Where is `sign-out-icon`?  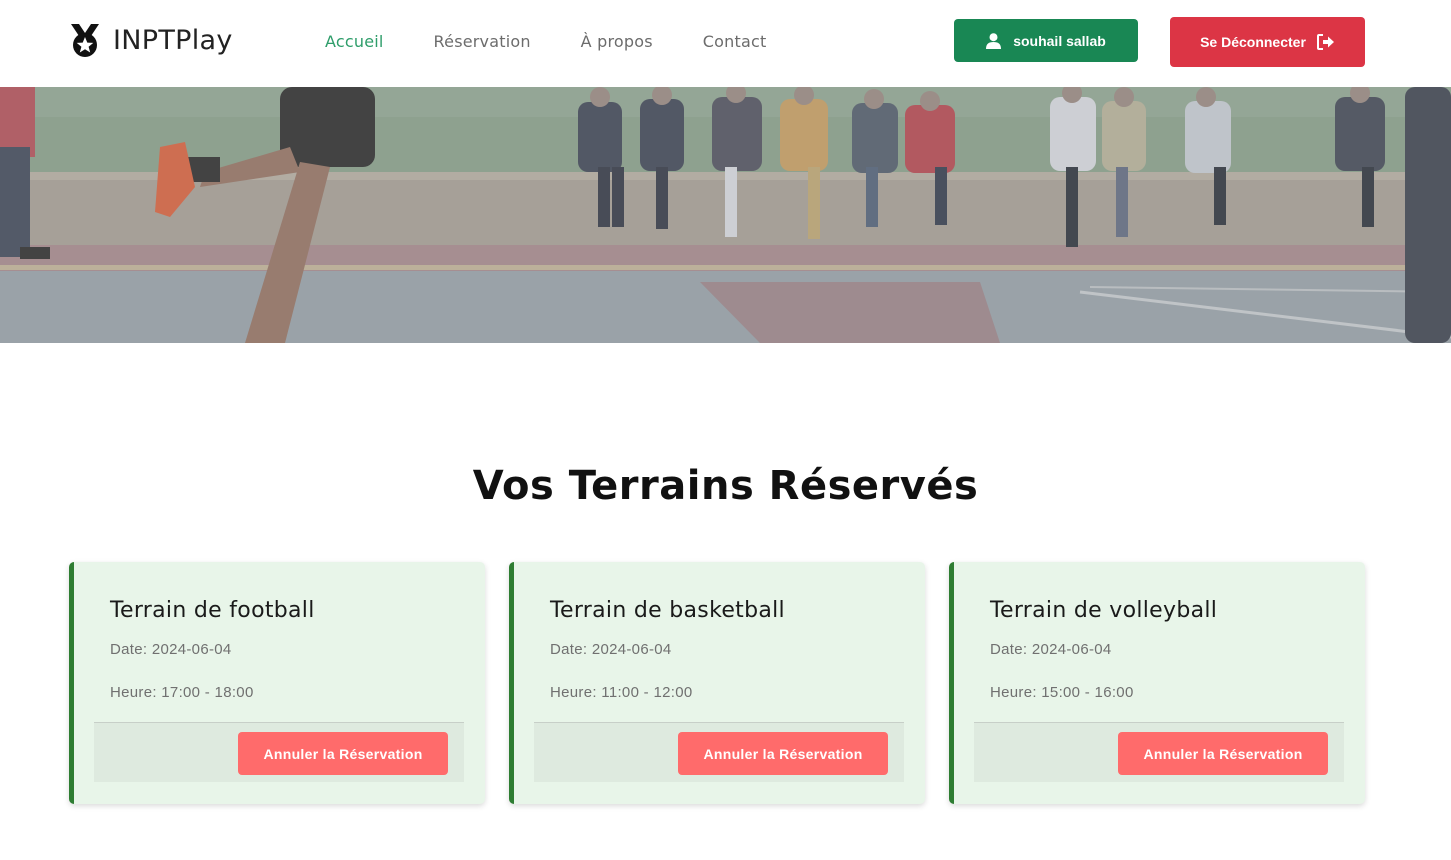
sign-out-icon is located at coordinates (1325, 42).